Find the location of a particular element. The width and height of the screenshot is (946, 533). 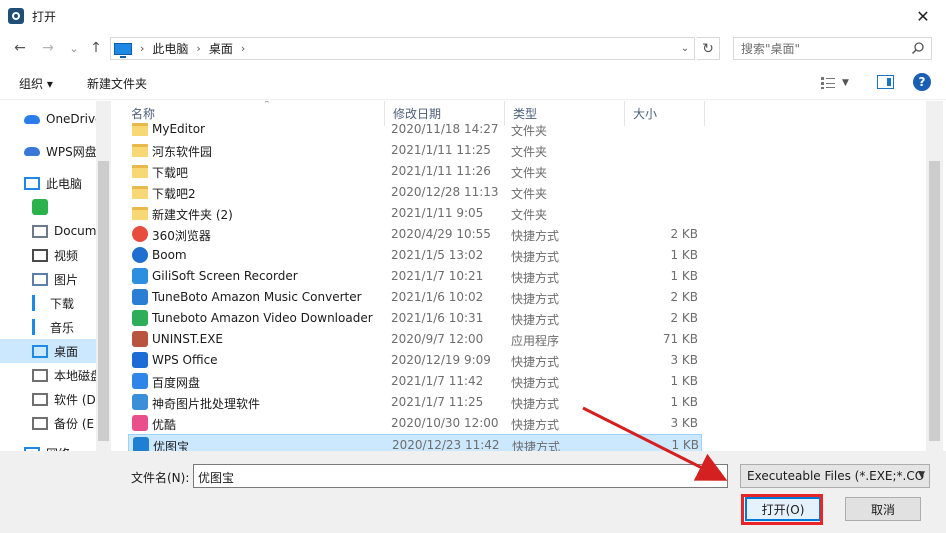

file-date: 2021/1/7 11:25 is located at coordinates (437, 402).